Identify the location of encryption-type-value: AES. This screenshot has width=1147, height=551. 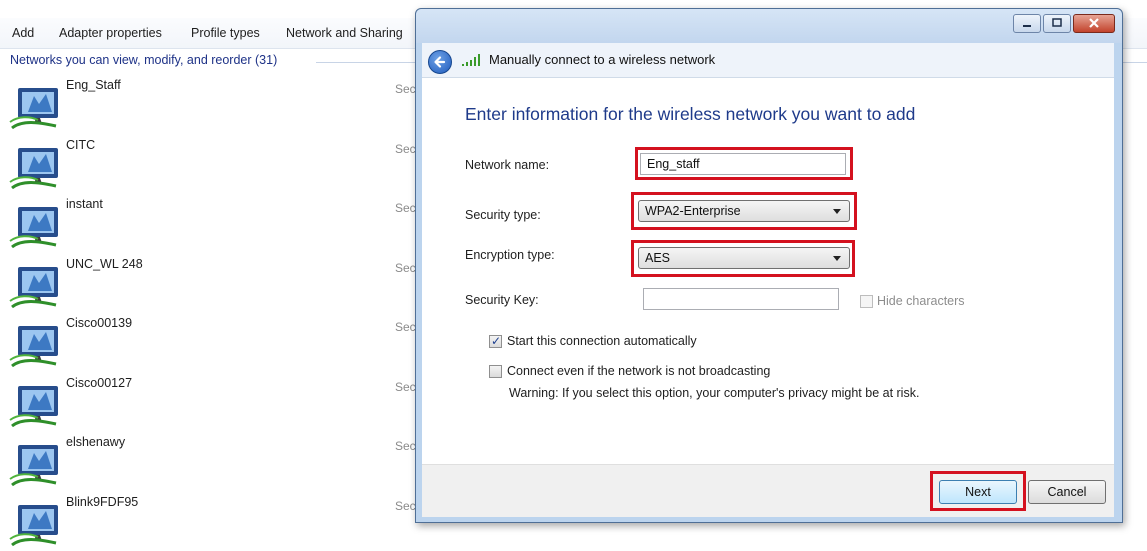
(658, 258).